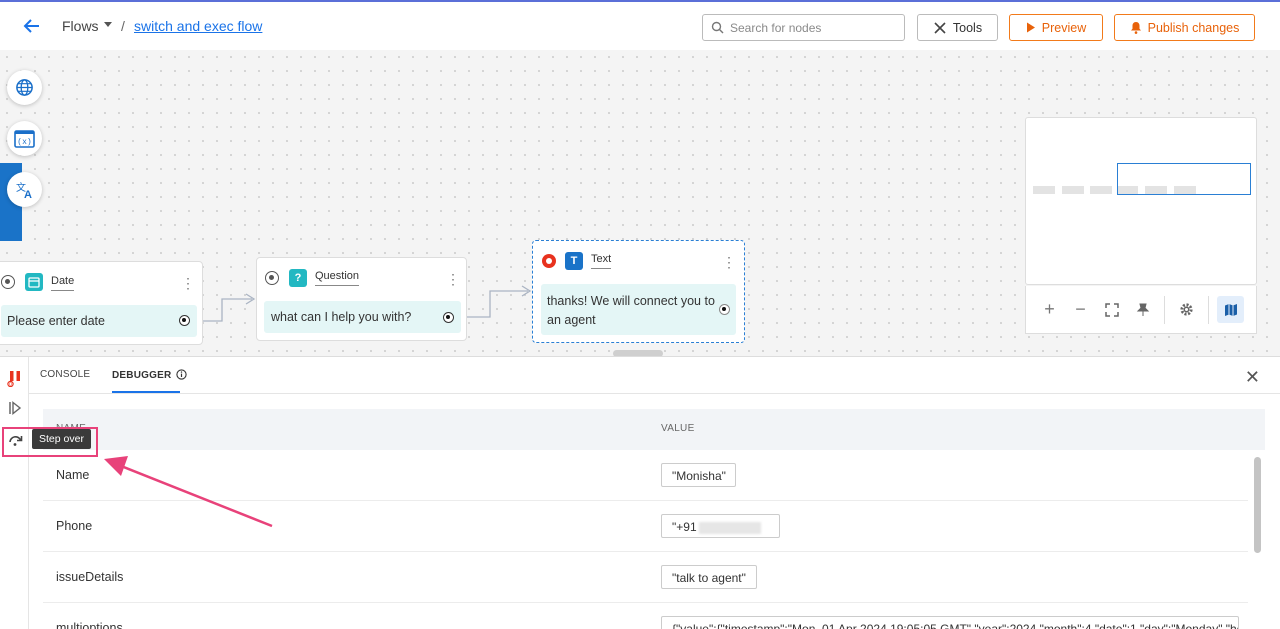  I want to click on search-input, so click(815, 27).